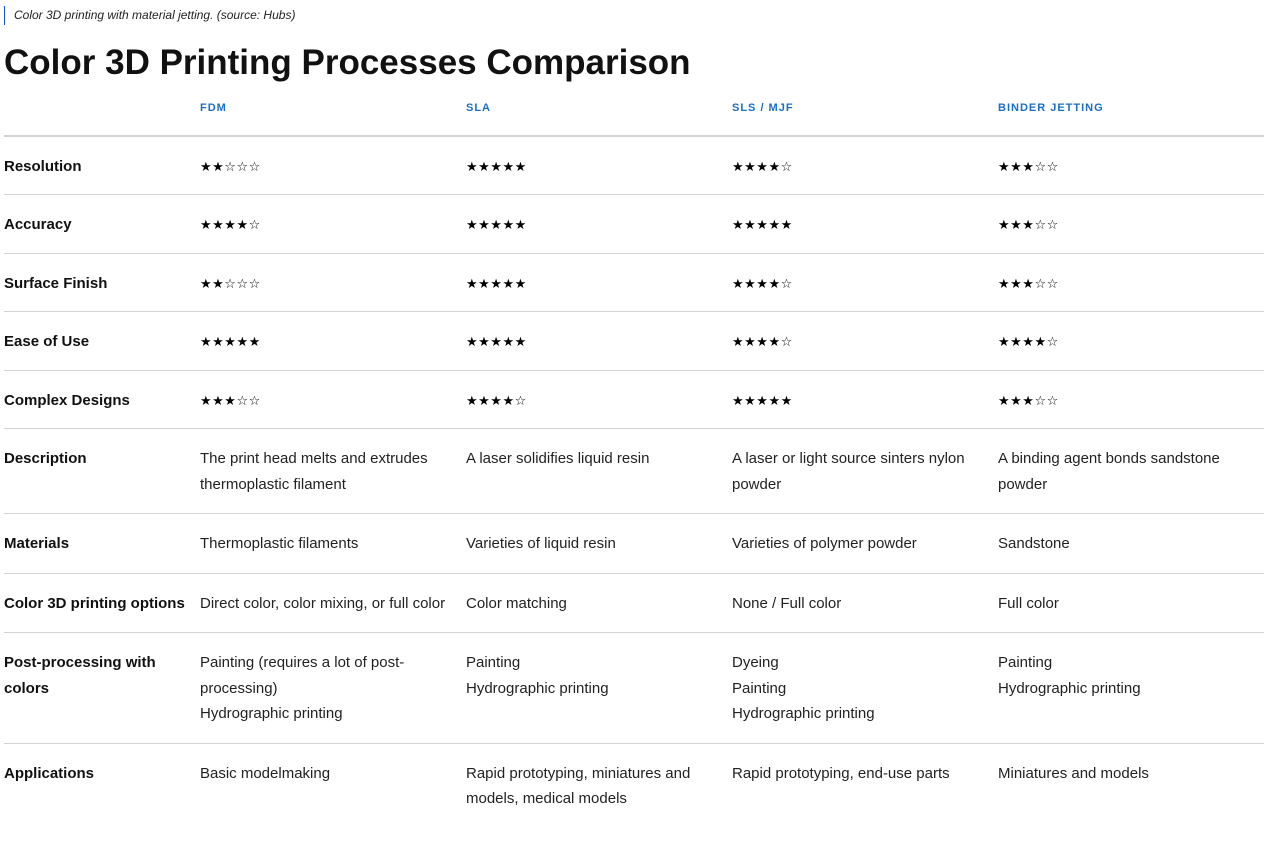 Image resolution: width=1274 pixels, height=855 pixels. What do you see at coordinates (230, 226) in the screenshot?
I see `stars-fdm: ★★★★☆` at bounding box center [230, 226].